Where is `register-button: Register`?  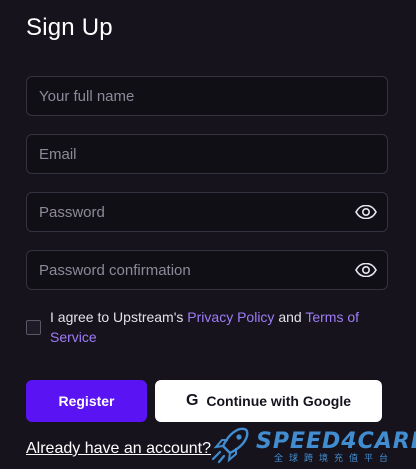
register-button: Register is located at coordinates (86, 401).